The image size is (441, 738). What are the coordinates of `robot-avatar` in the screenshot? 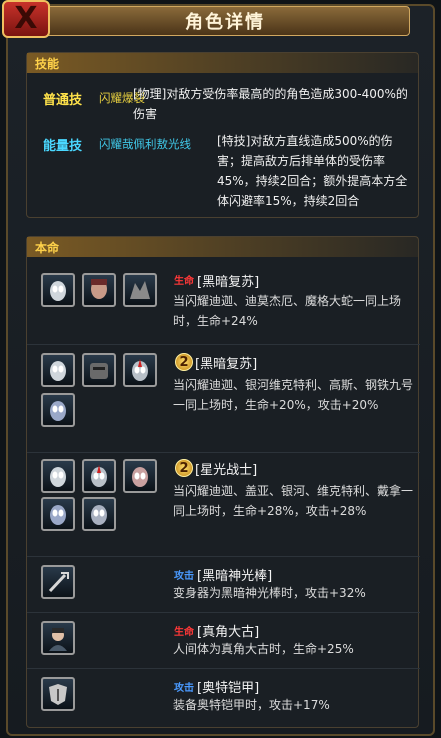 It's located at (99, 370).